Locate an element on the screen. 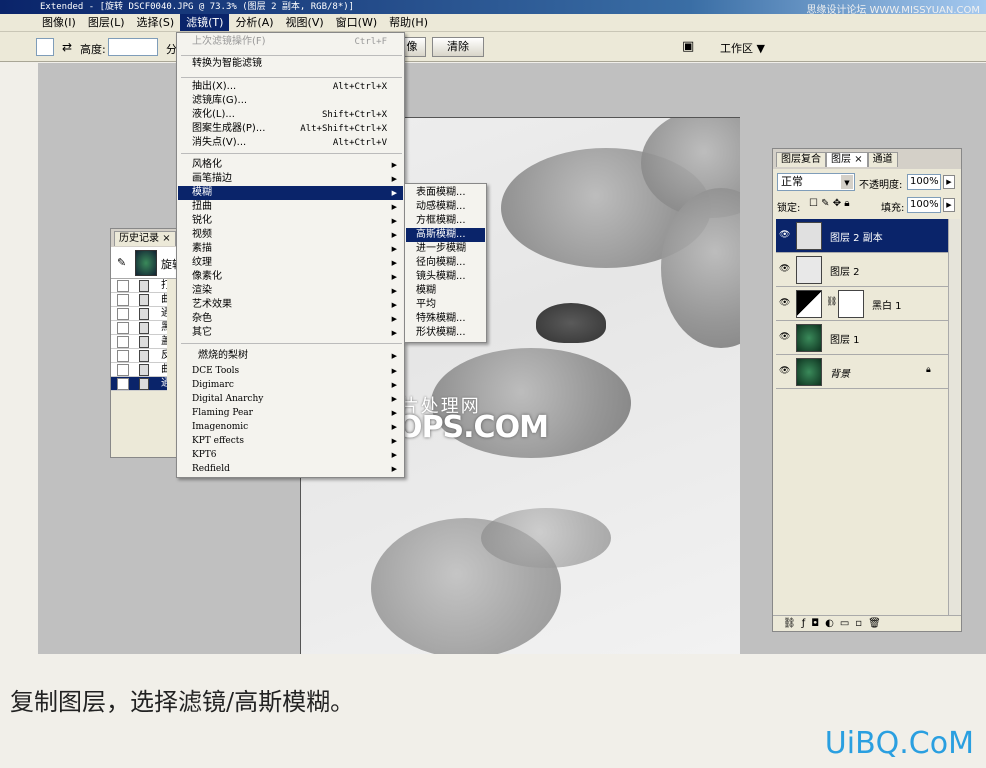 The height and width of the screenshot is (768, 986). menu-item-plugin-burning-pear: 燃烧的梨树 ▶ is located at coordinates (290, 356).